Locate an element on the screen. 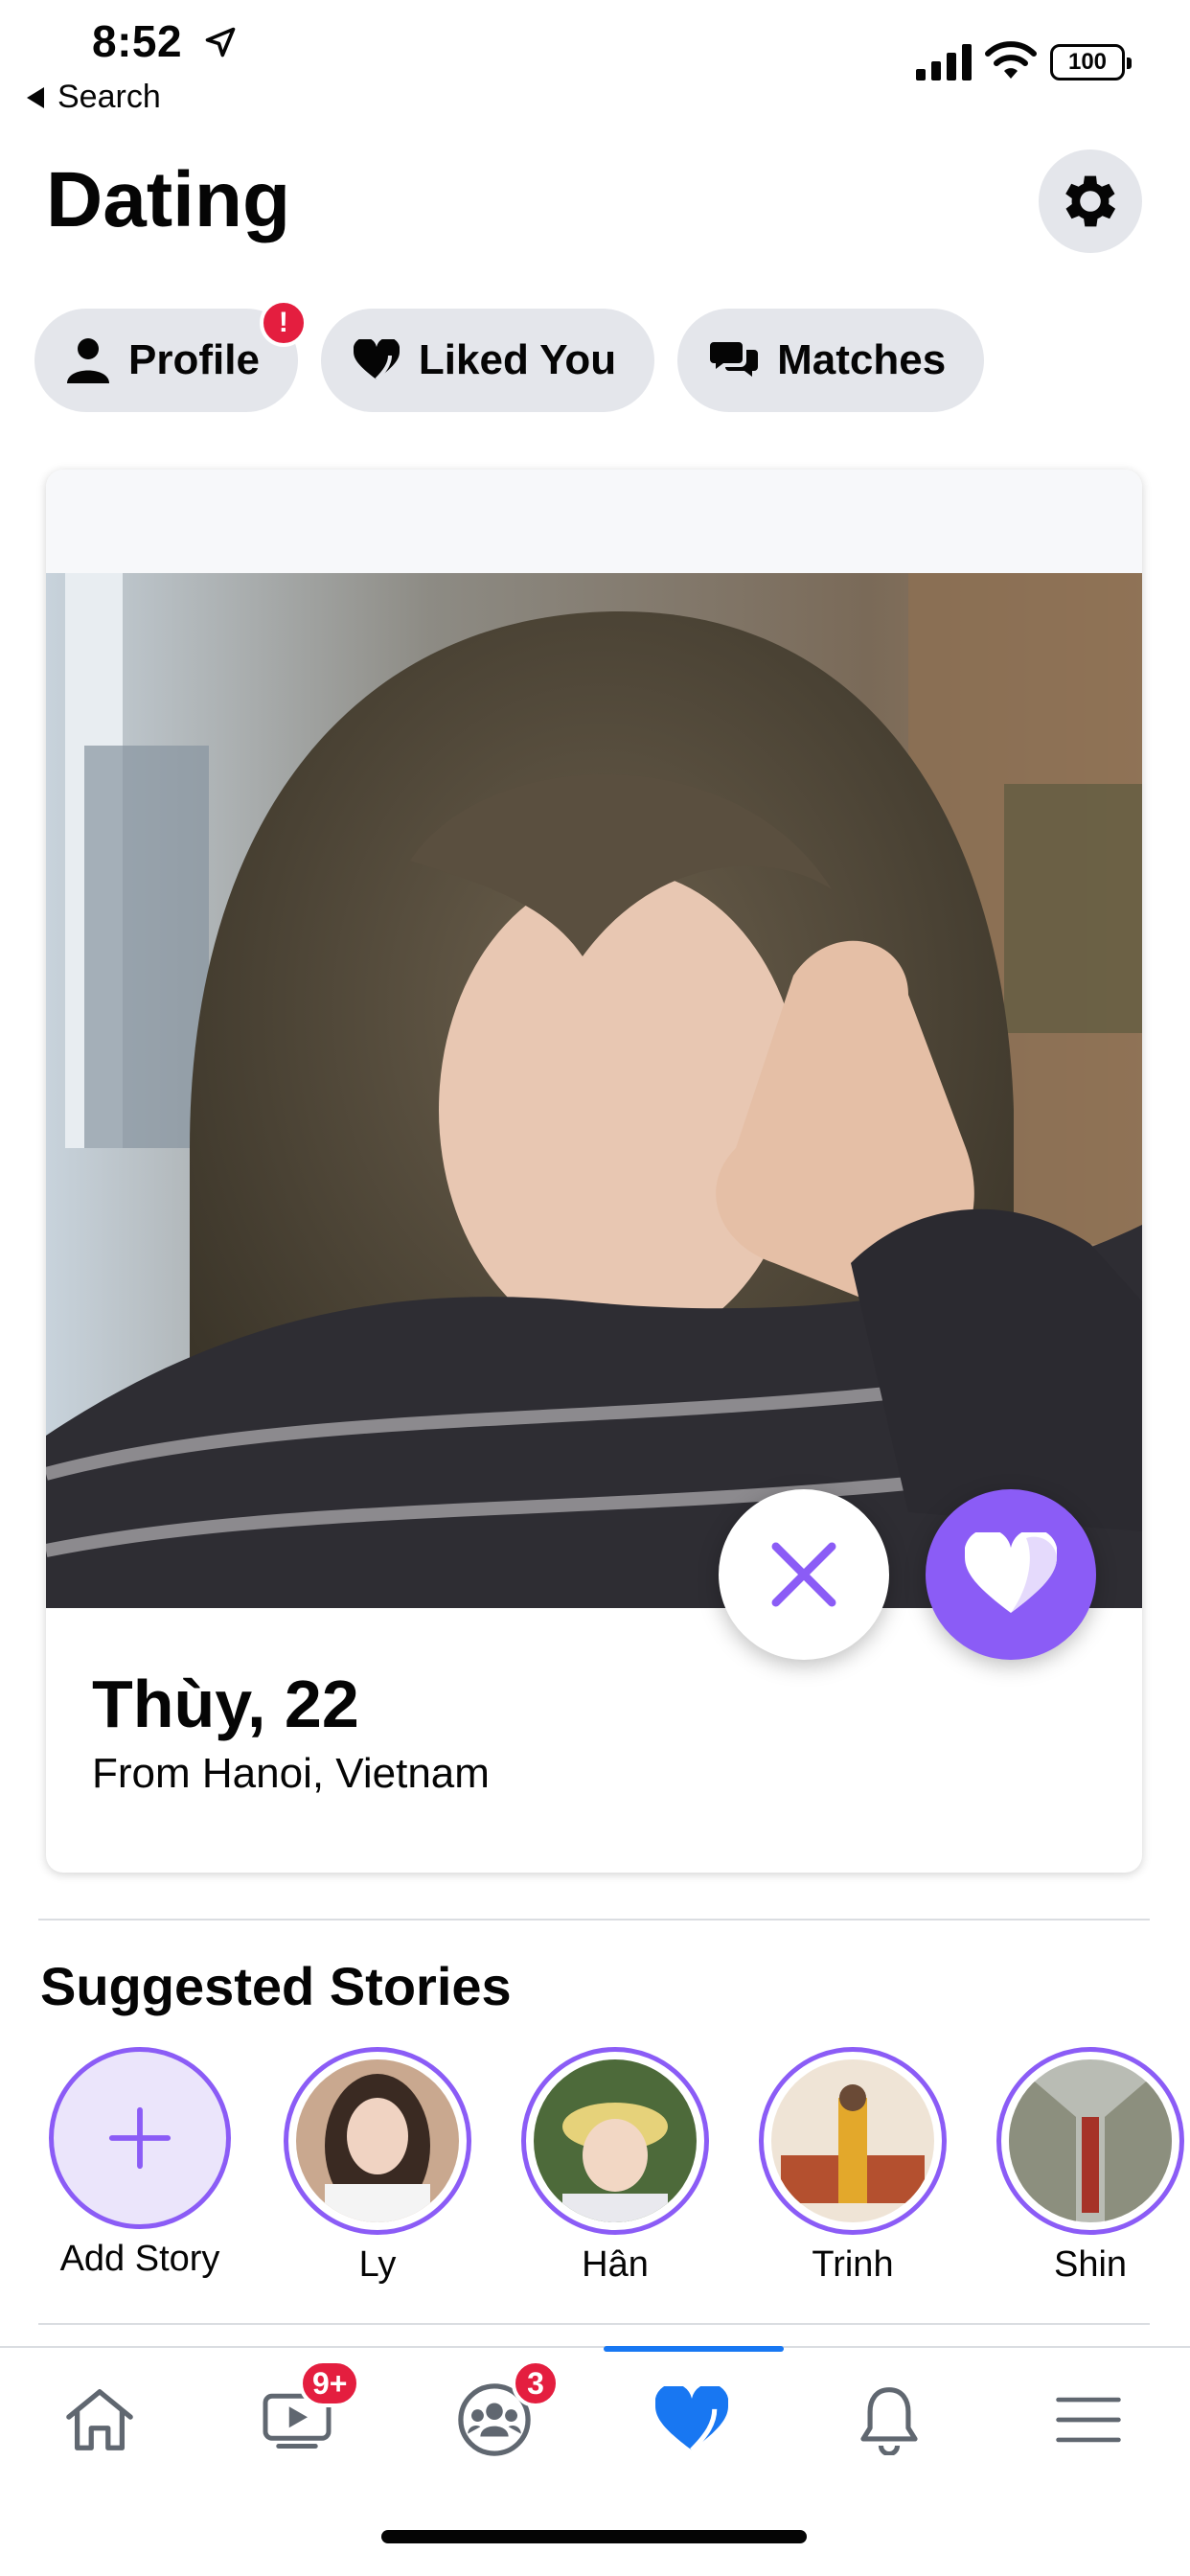 This screenshot has width=1190, height=2576. page-title: Dating is located at coordinates (168, 199).